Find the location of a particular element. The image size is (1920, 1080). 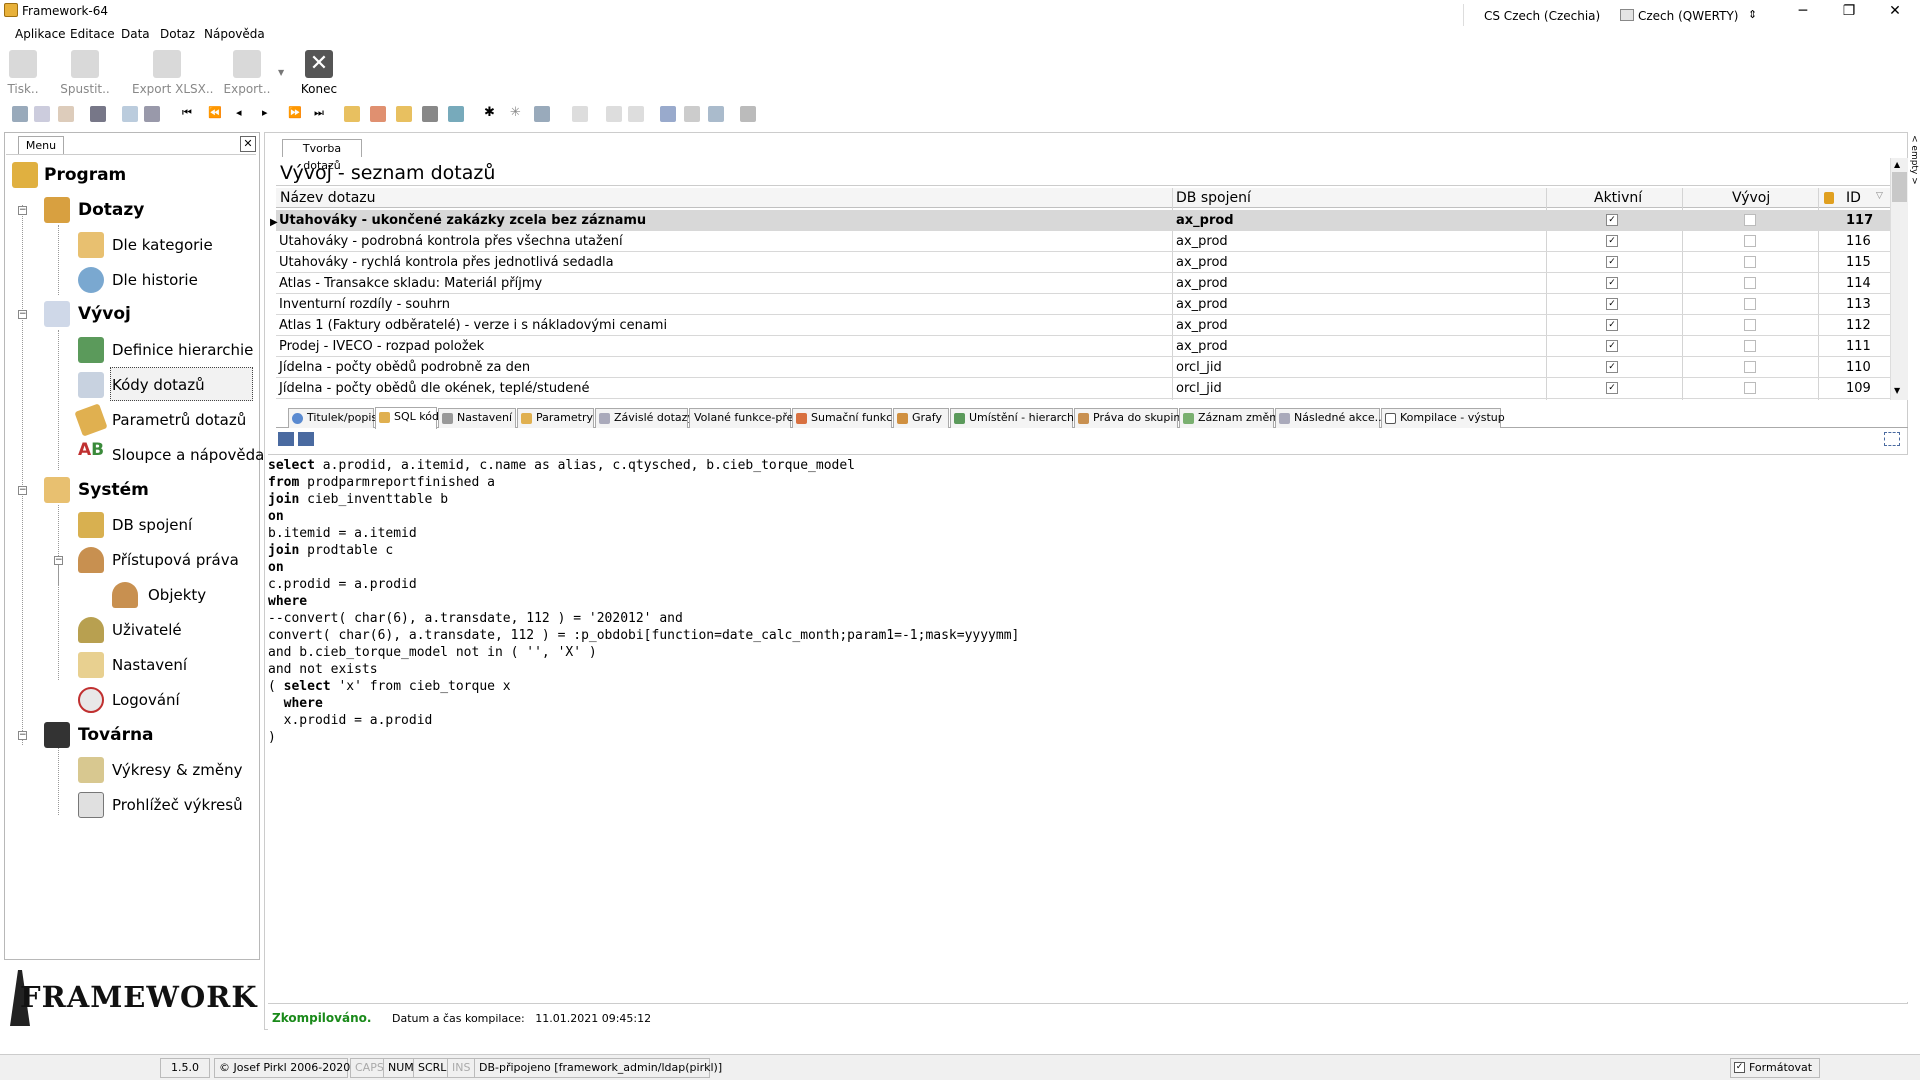

find-icon is located at coordinates (130, 114).